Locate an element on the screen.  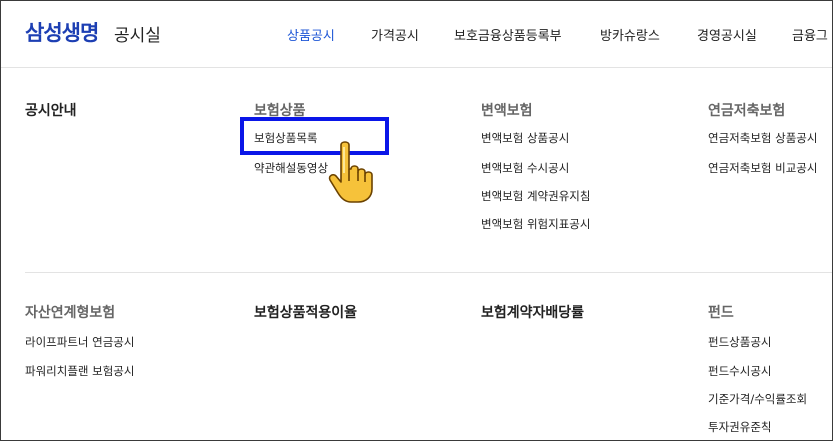
menu-link-variable-occasional-disclosure: 변액보험 수시공시 is located at coordinates (525, 168).